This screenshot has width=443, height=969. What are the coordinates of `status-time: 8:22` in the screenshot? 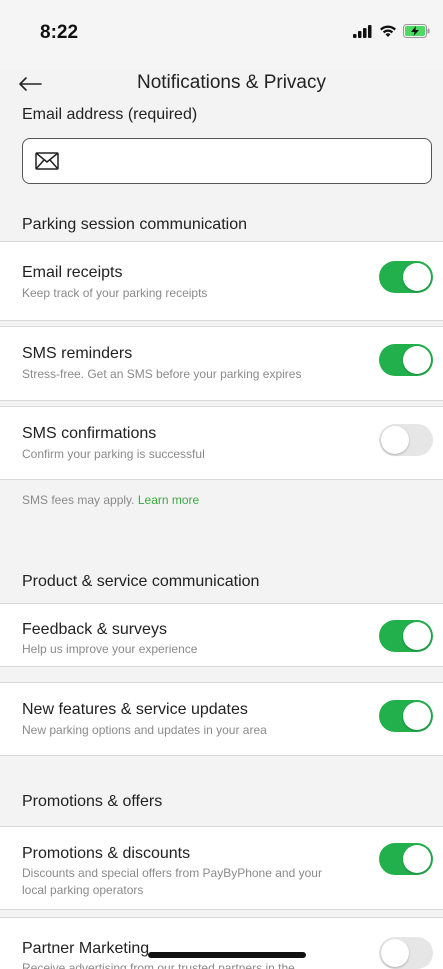 It's located at (59, 32).